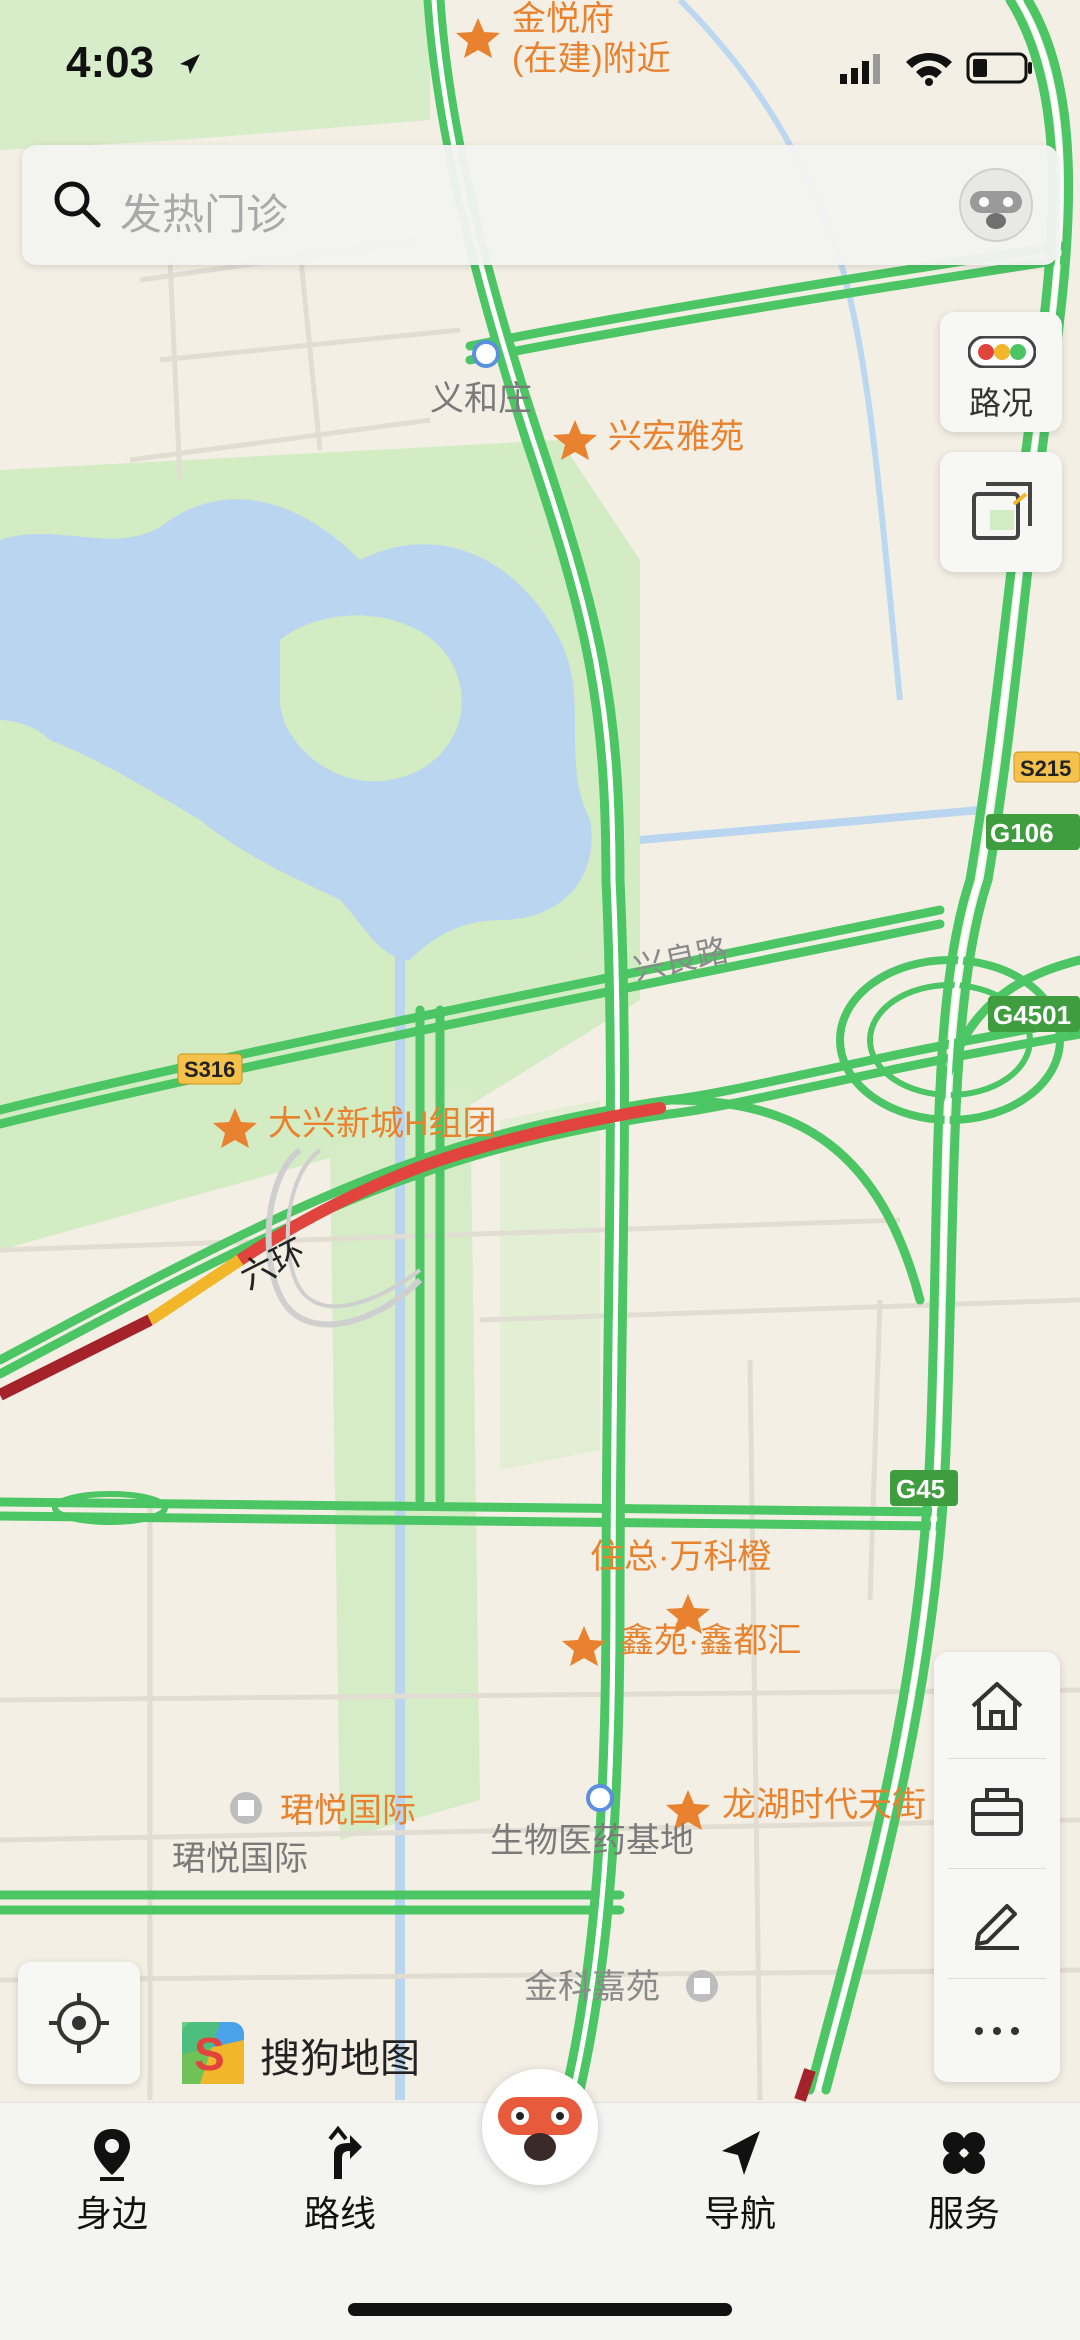  What do you see at coordinates (111, 2213) in the screenshot?
I see `nav-label: 身边` at bounding box center [111, 2213].